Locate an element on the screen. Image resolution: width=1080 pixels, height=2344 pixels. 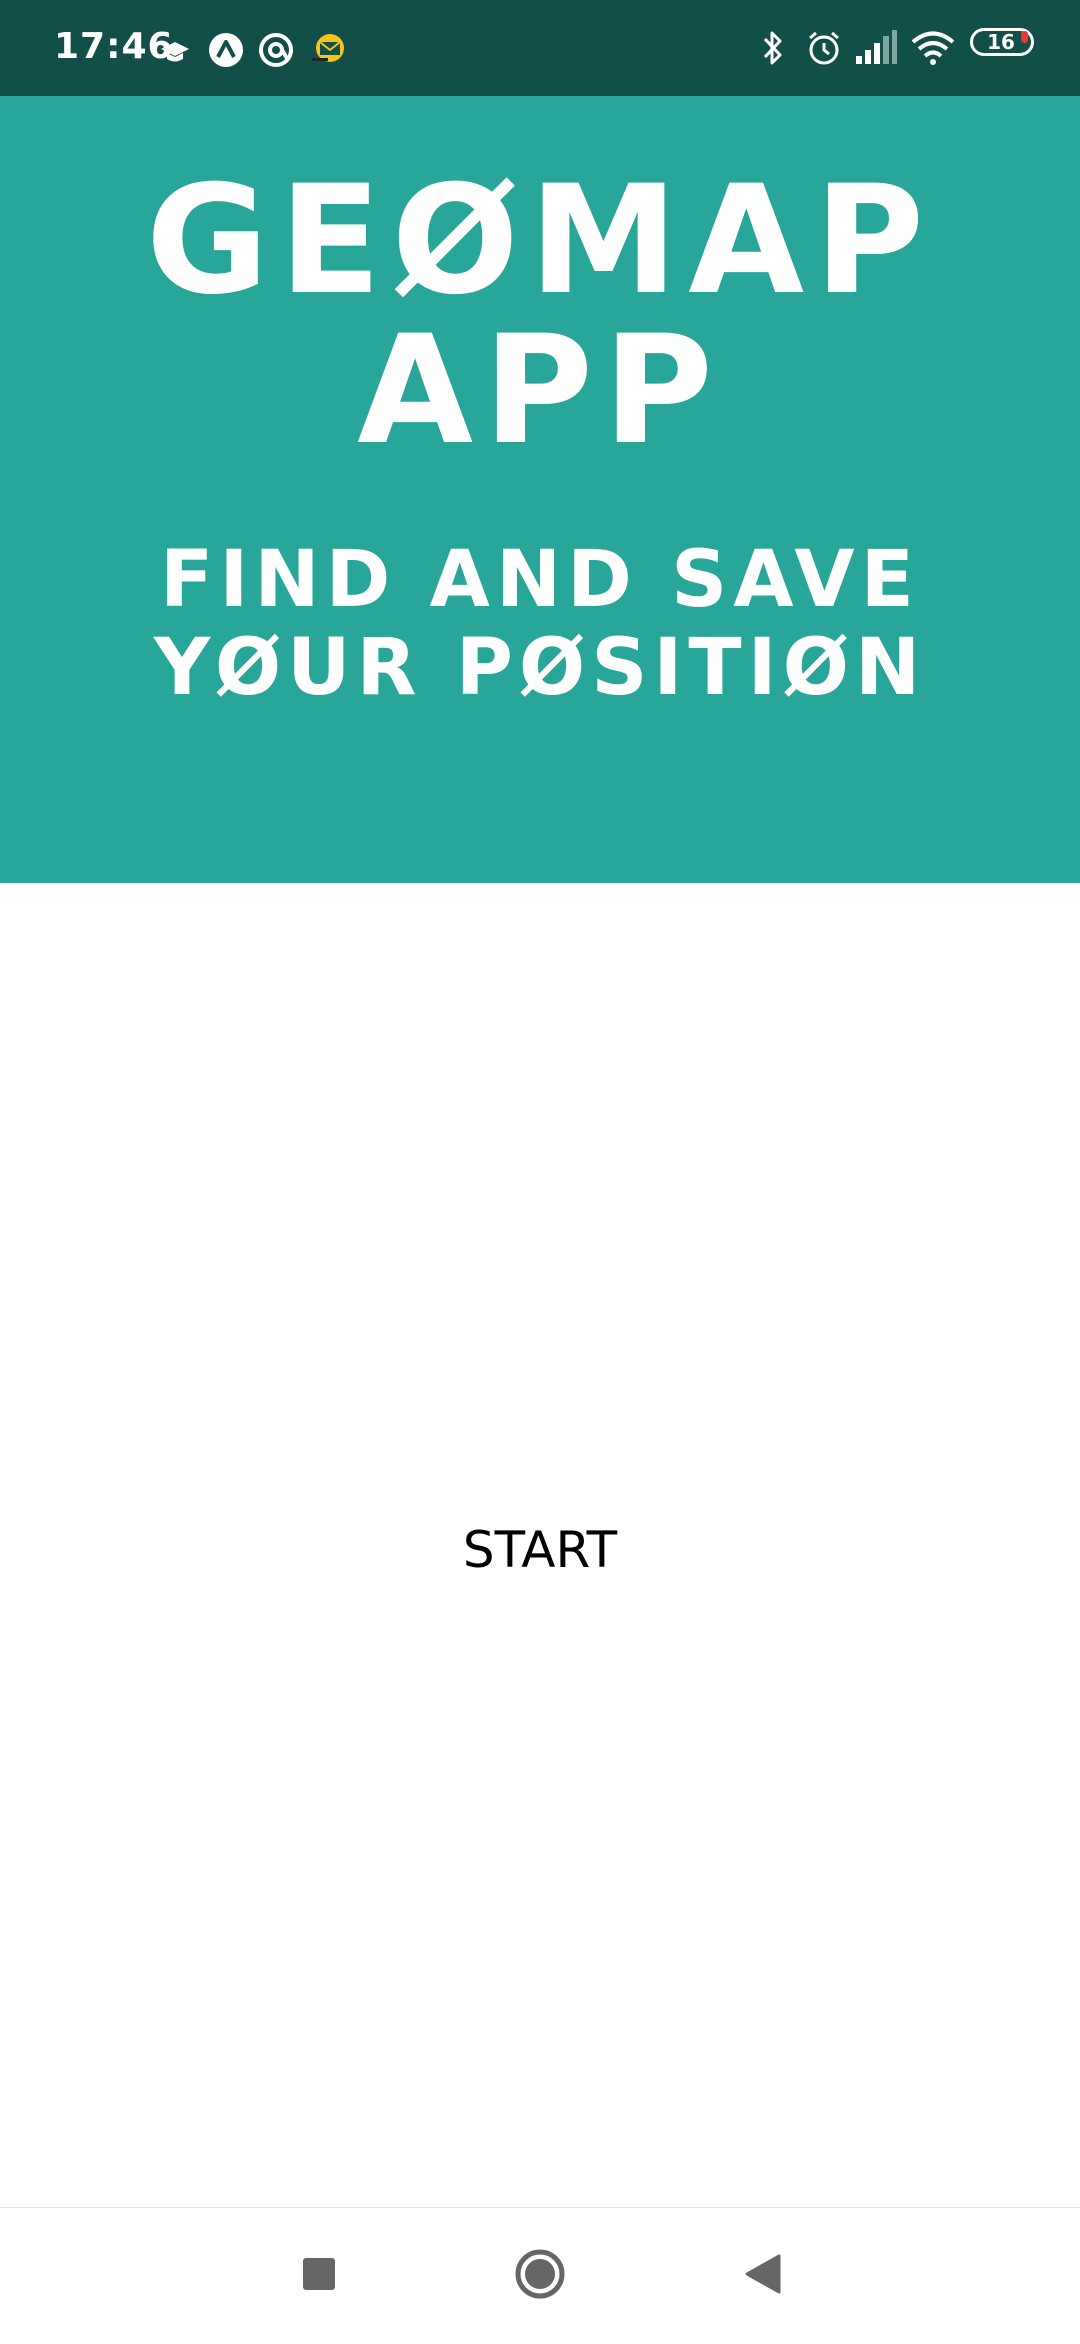
status-bar: 17:46 16 is located at coordinates (540, 48).